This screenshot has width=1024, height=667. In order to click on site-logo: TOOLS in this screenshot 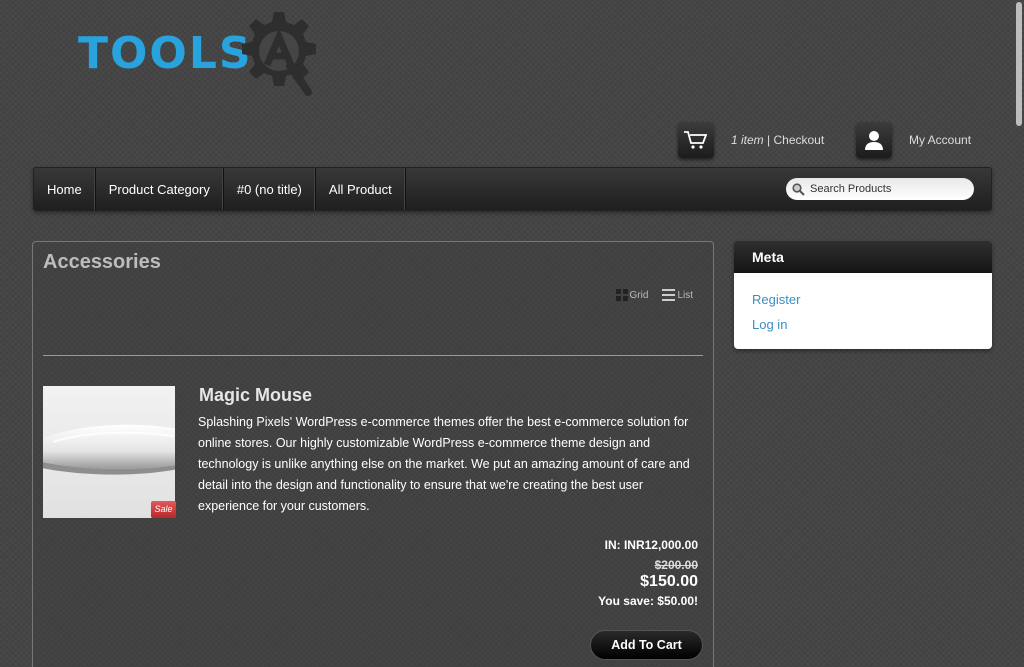, I will do `click(203, 55)`.